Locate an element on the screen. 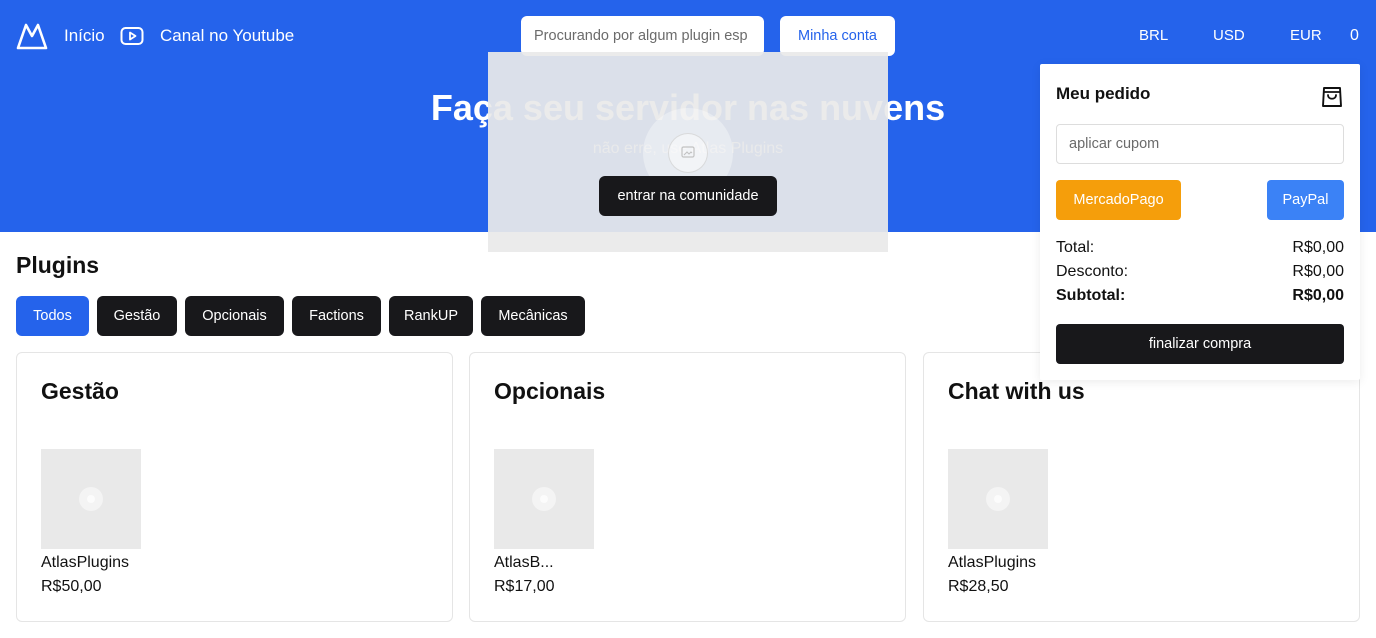 The image size is (1376, 638). tab-rankup: RankUP is located at coordinates (431, 316).